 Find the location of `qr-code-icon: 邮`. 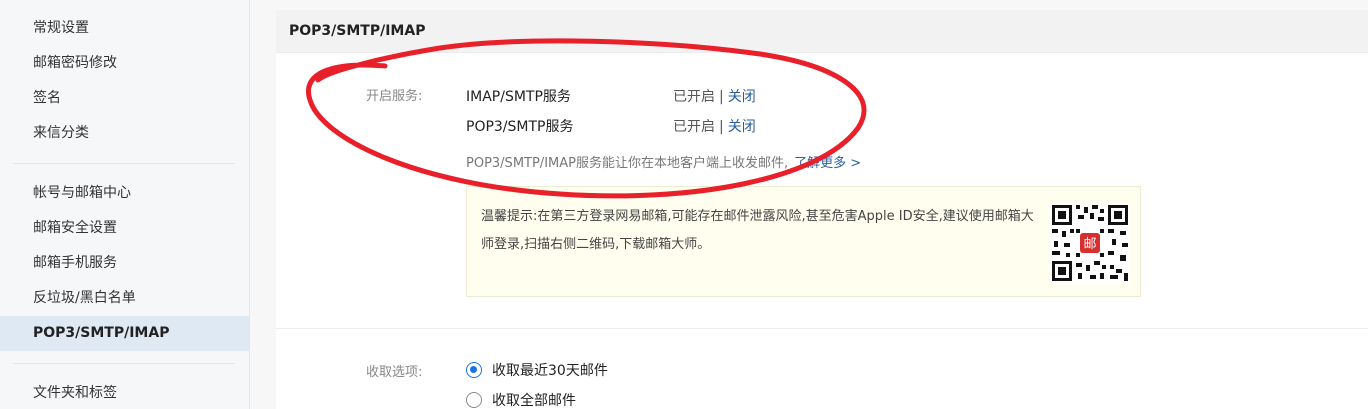

qr-code-icon: 邮 is located at coordinates (1090, 243).